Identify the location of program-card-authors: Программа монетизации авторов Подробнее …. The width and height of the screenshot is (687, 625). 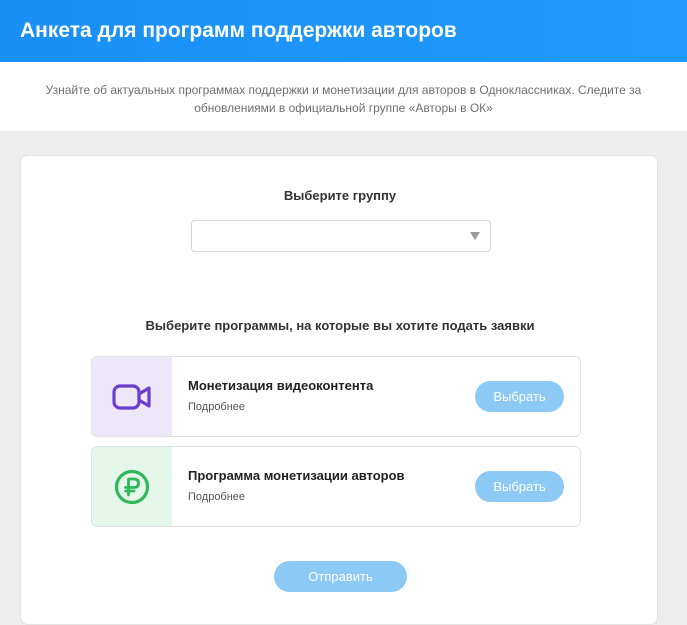
(336, 486).